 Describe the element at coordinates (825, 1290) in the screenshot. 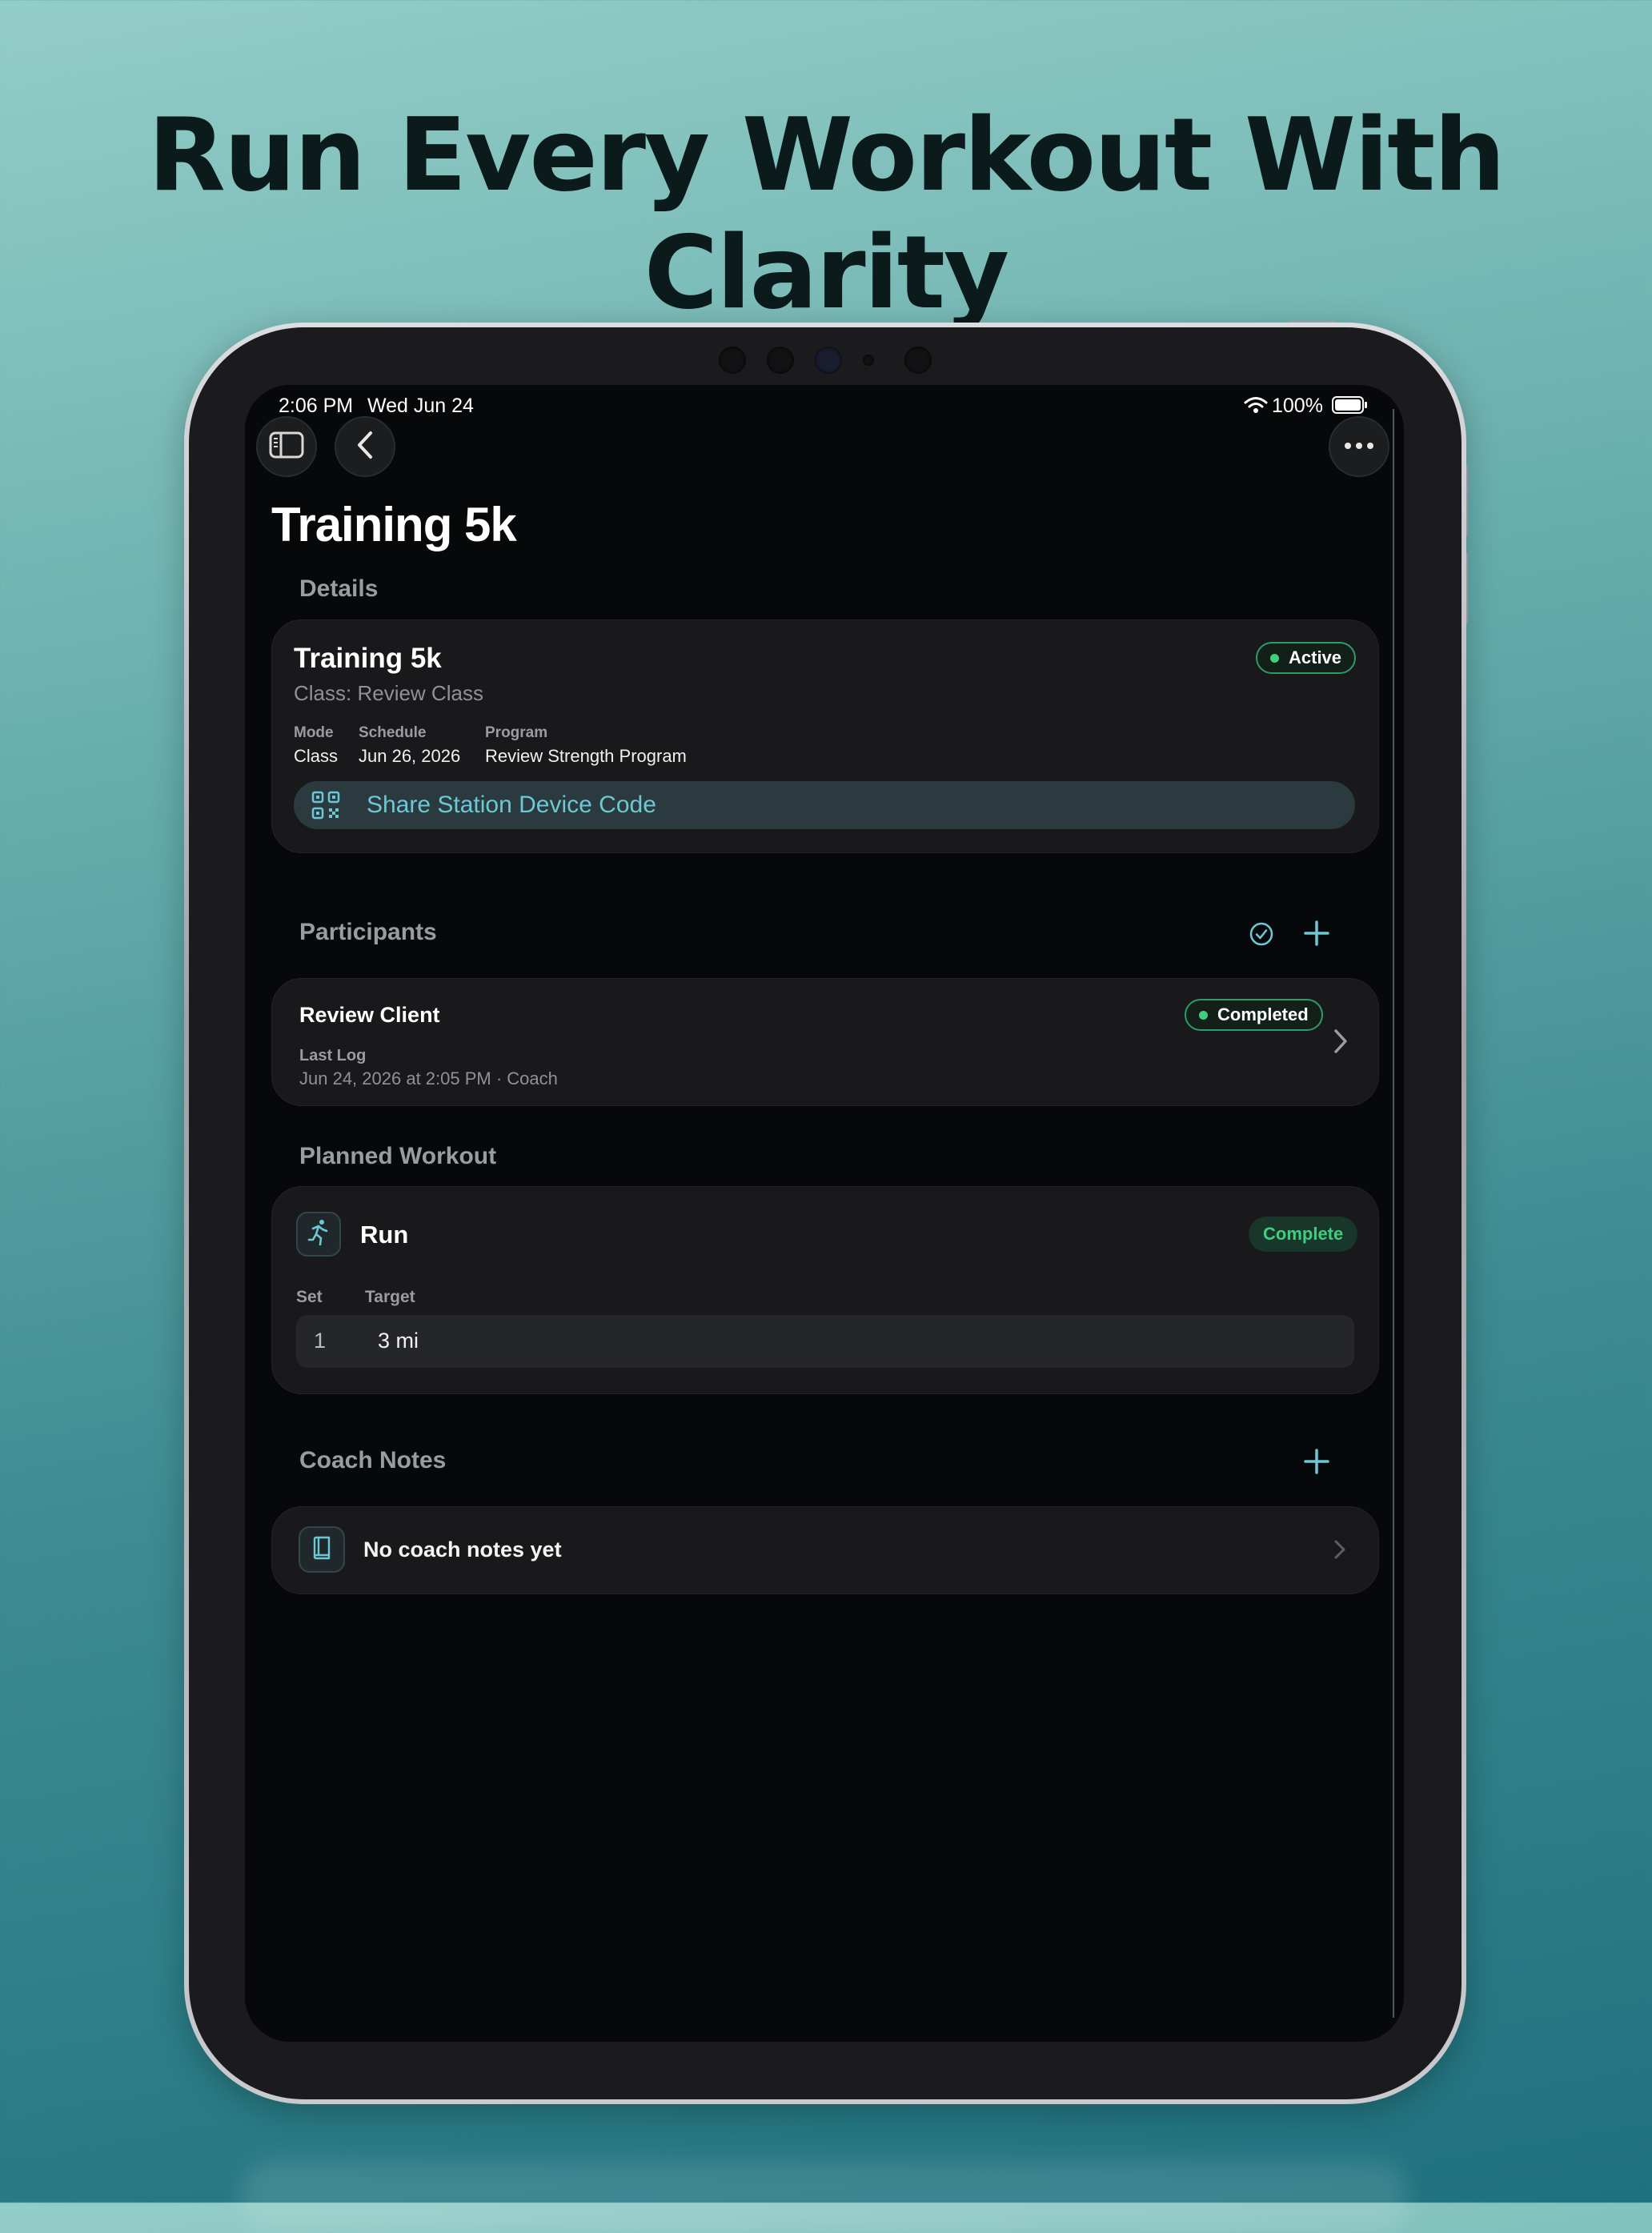

I see `planned-workout-card: Run Complete Set Target 1 3 mi` at that location.